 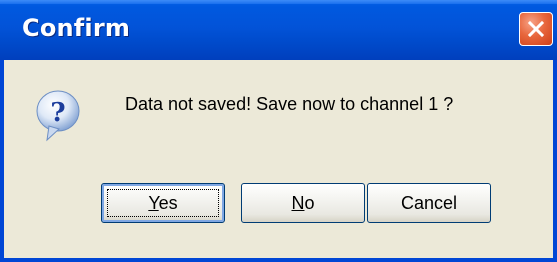 I want to click on focus-rectangle, so click(x=163, y=203).